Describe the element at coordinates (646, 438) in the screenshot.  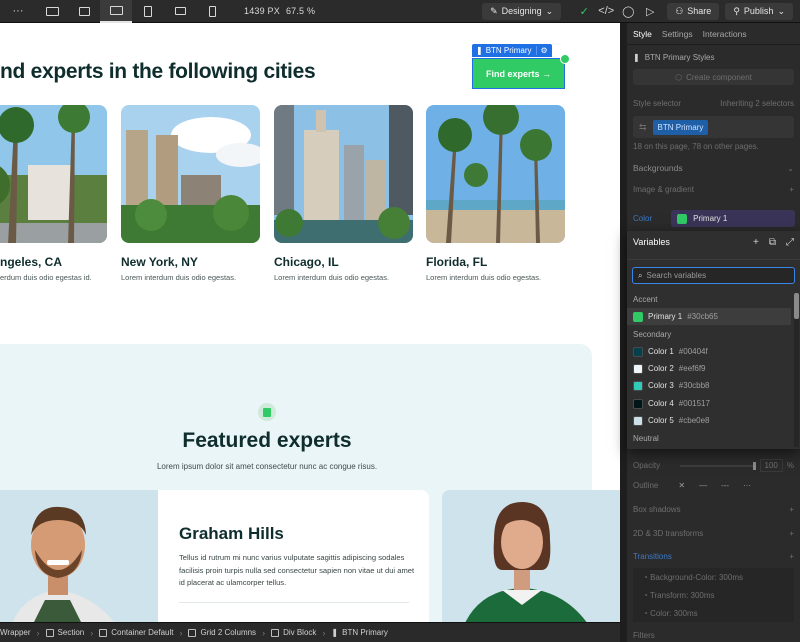
I see `group-neutral: Neutral` at that location.